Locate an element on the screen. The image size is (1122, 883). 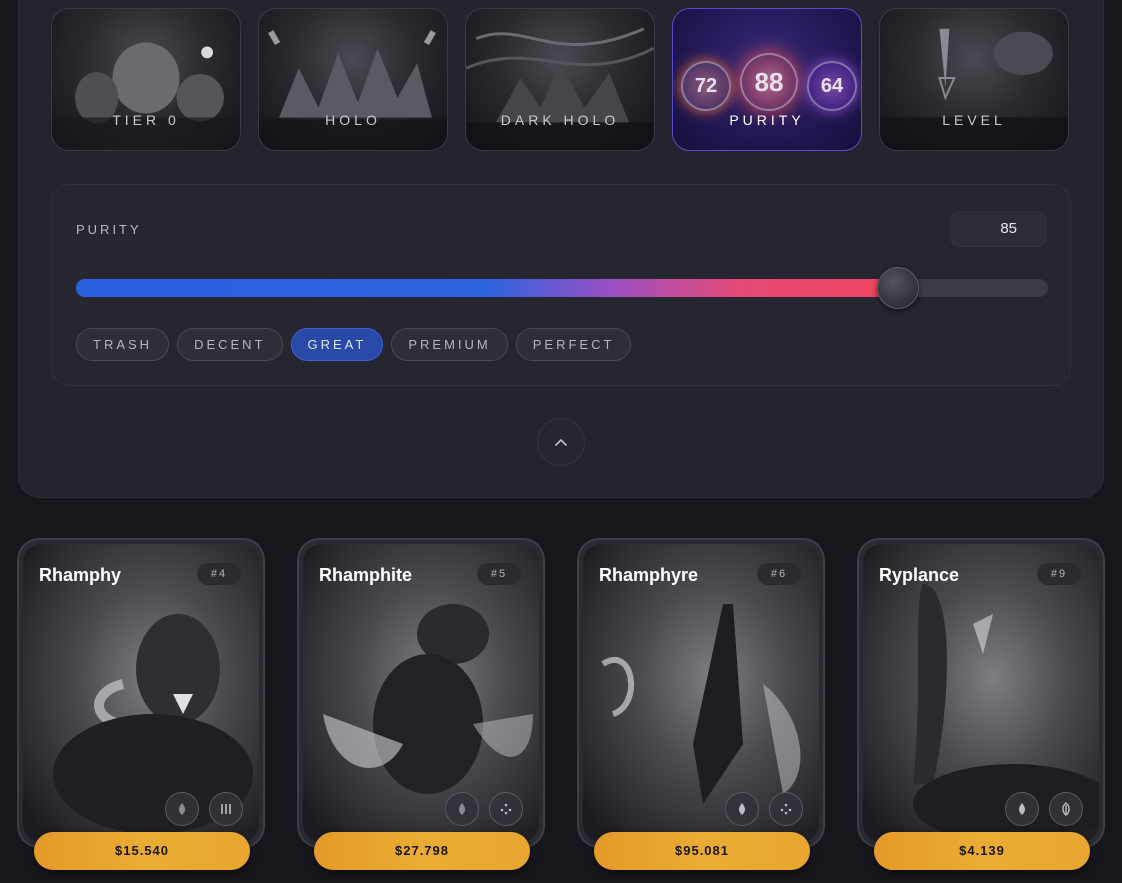
filter-card-dark-holo: DARK HOLO is located at coordinates (560, 79).